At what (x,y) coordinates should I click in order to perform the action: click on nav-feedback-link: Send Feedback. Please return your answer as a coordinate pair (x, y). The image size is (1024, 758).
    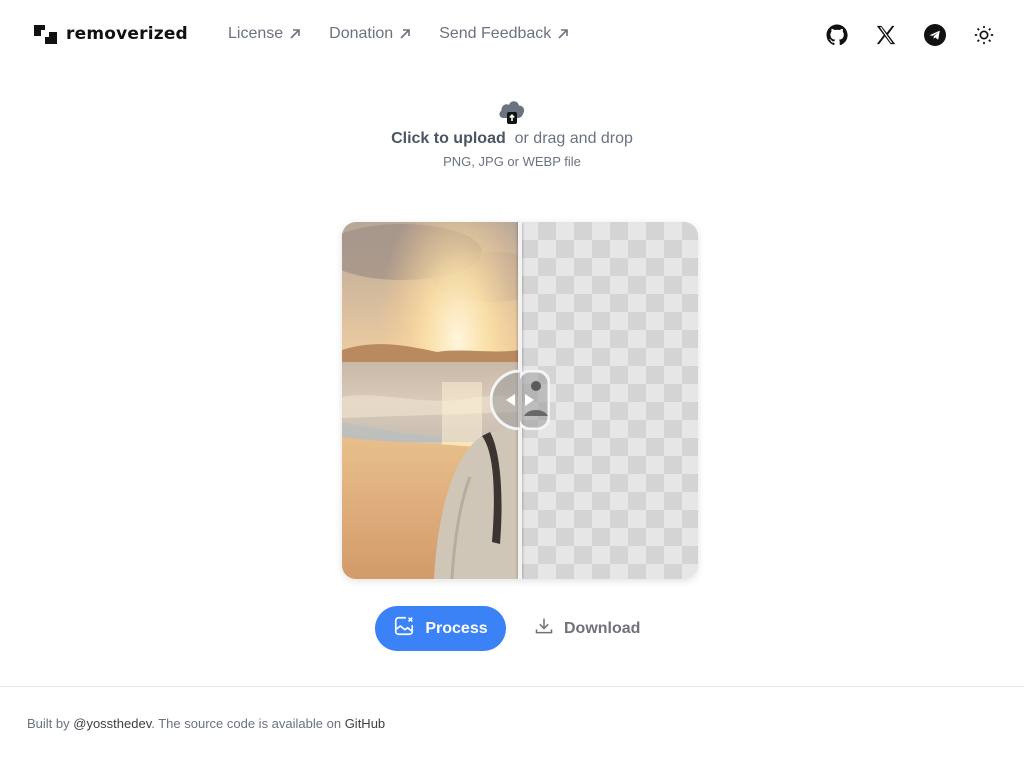
    Looking at the image, I should click on (504, 34).